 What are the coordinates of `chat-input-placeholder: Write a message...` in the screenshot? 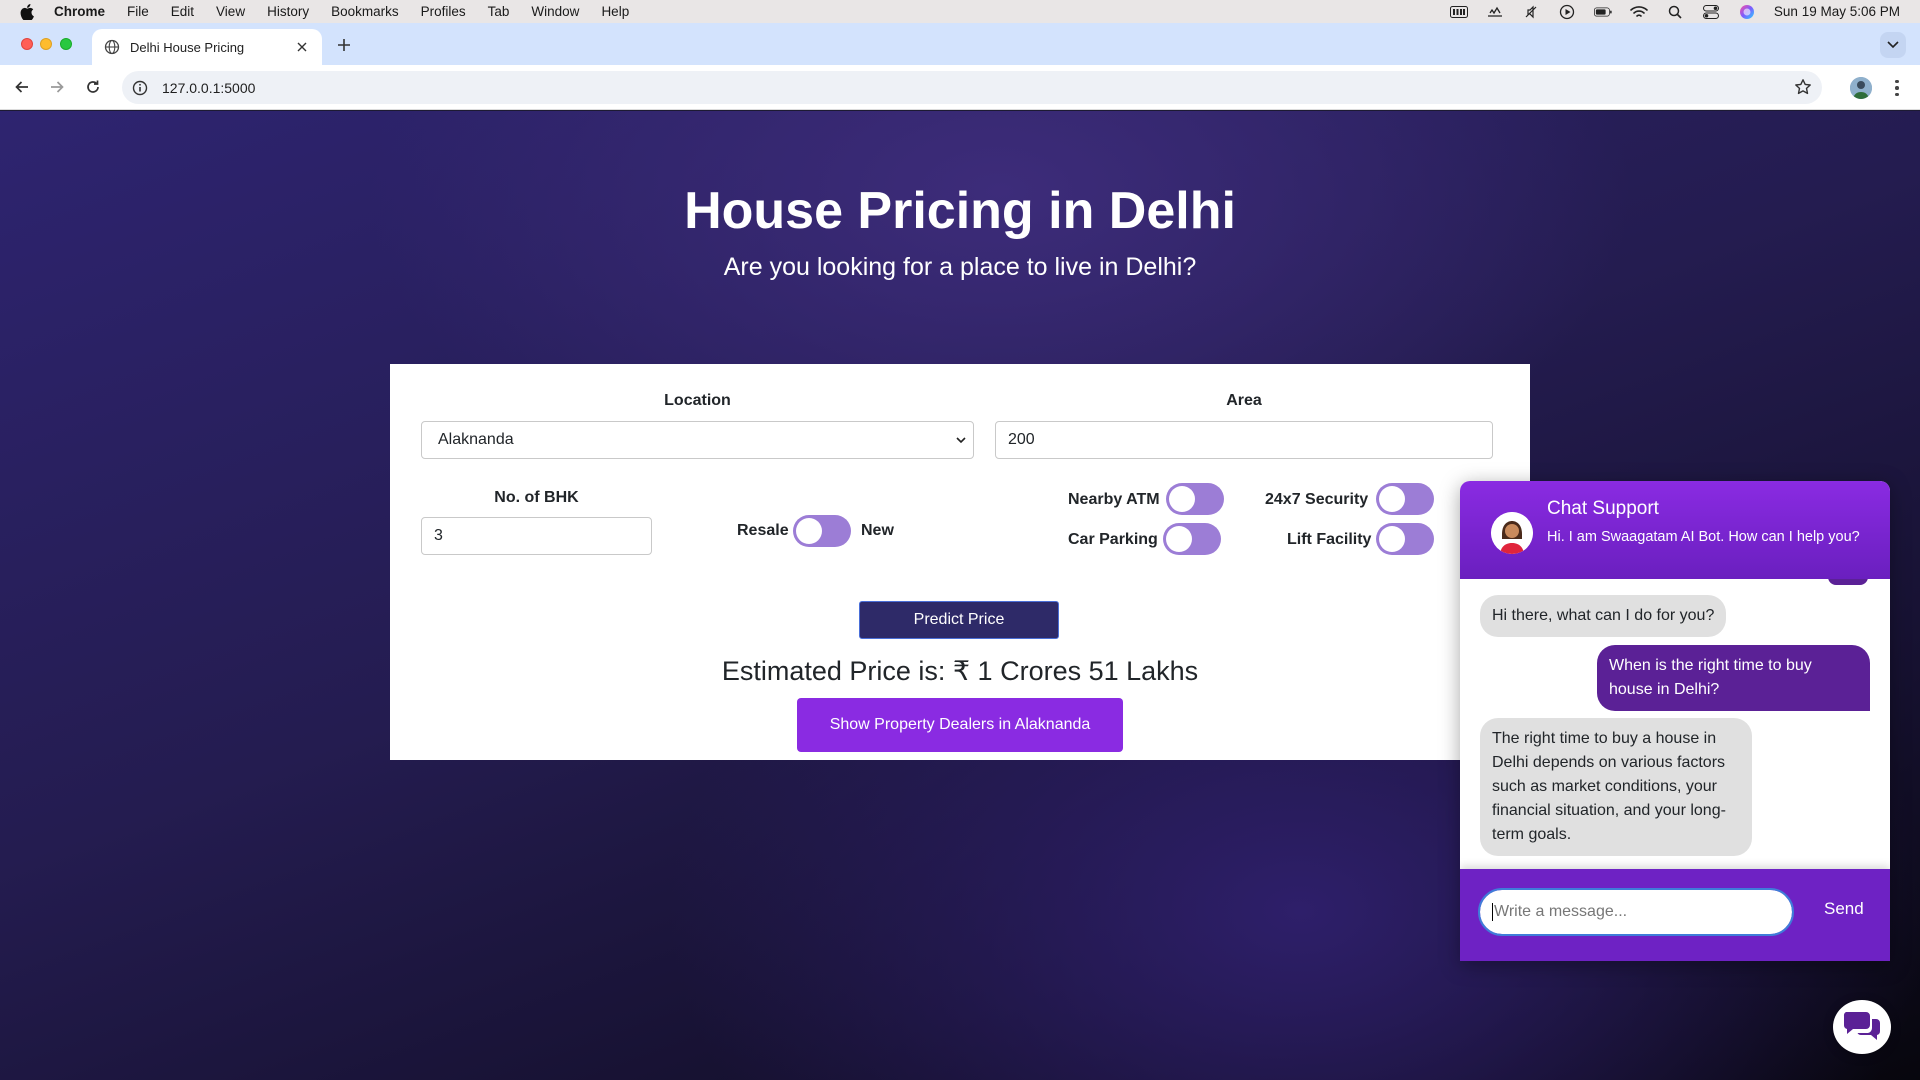 It's located at (1561, 911).